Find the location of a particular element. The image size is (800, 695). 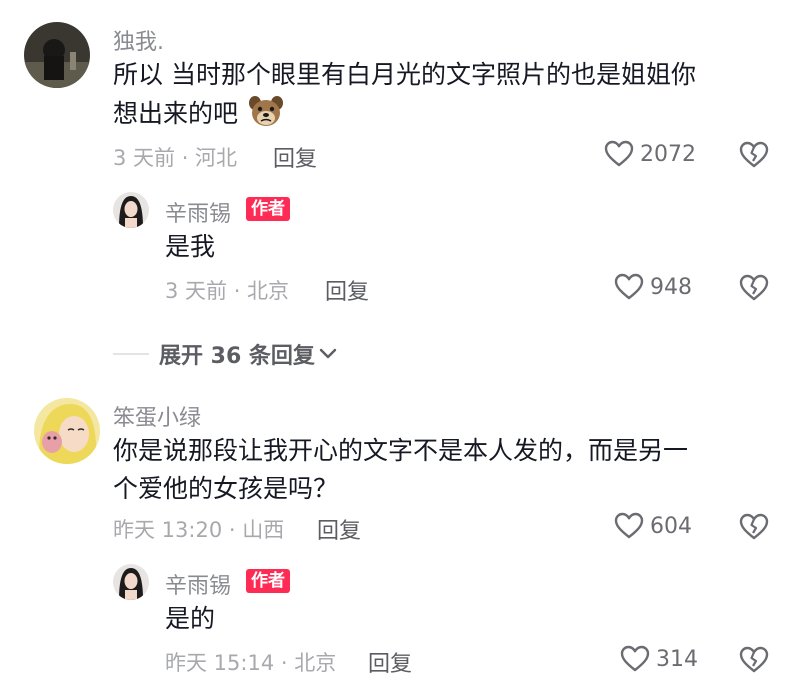

like-count: 604 is located at coordinates (671, 526).